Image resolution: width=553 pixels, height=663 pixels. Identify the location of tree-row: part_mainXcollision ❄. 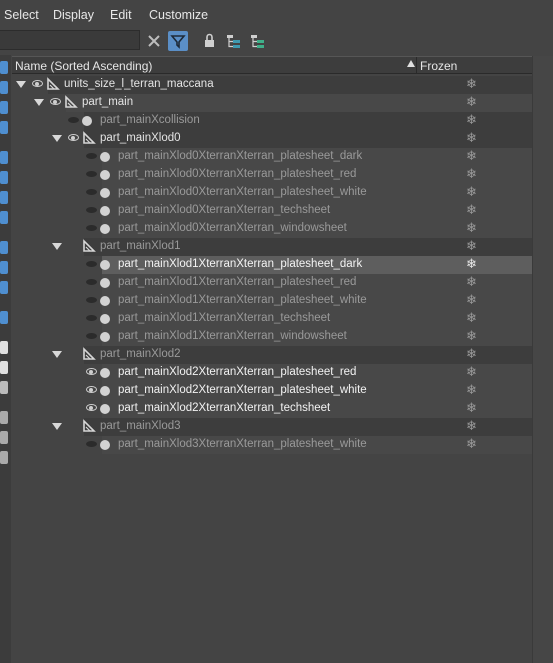
(272, 121).